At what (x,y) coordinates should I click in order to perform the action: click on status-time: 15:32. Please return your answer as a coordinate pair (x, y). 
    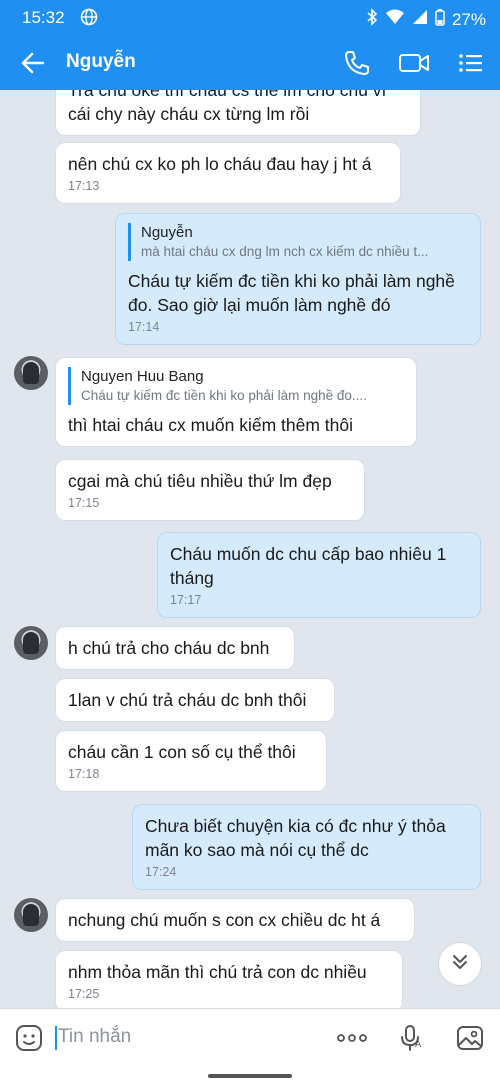
    Looking at the image, I should click on (43, 17).